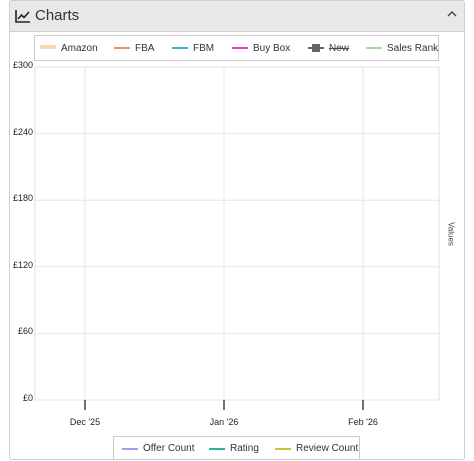 The height and width of the screenshot is (461, 474). I want to click on legend-label: Rating, so click(244, 448).